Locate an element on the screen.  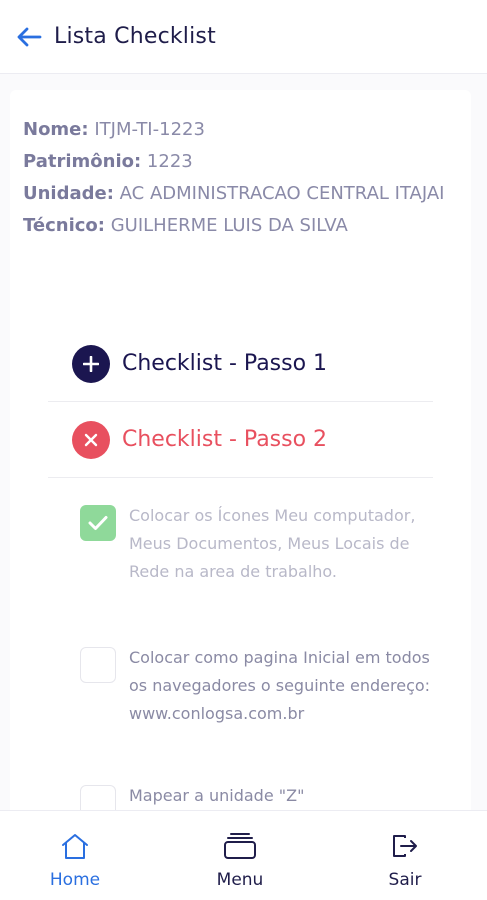
step-1-label: Checklist - Passo 1 is located at coordinates (225, 363).